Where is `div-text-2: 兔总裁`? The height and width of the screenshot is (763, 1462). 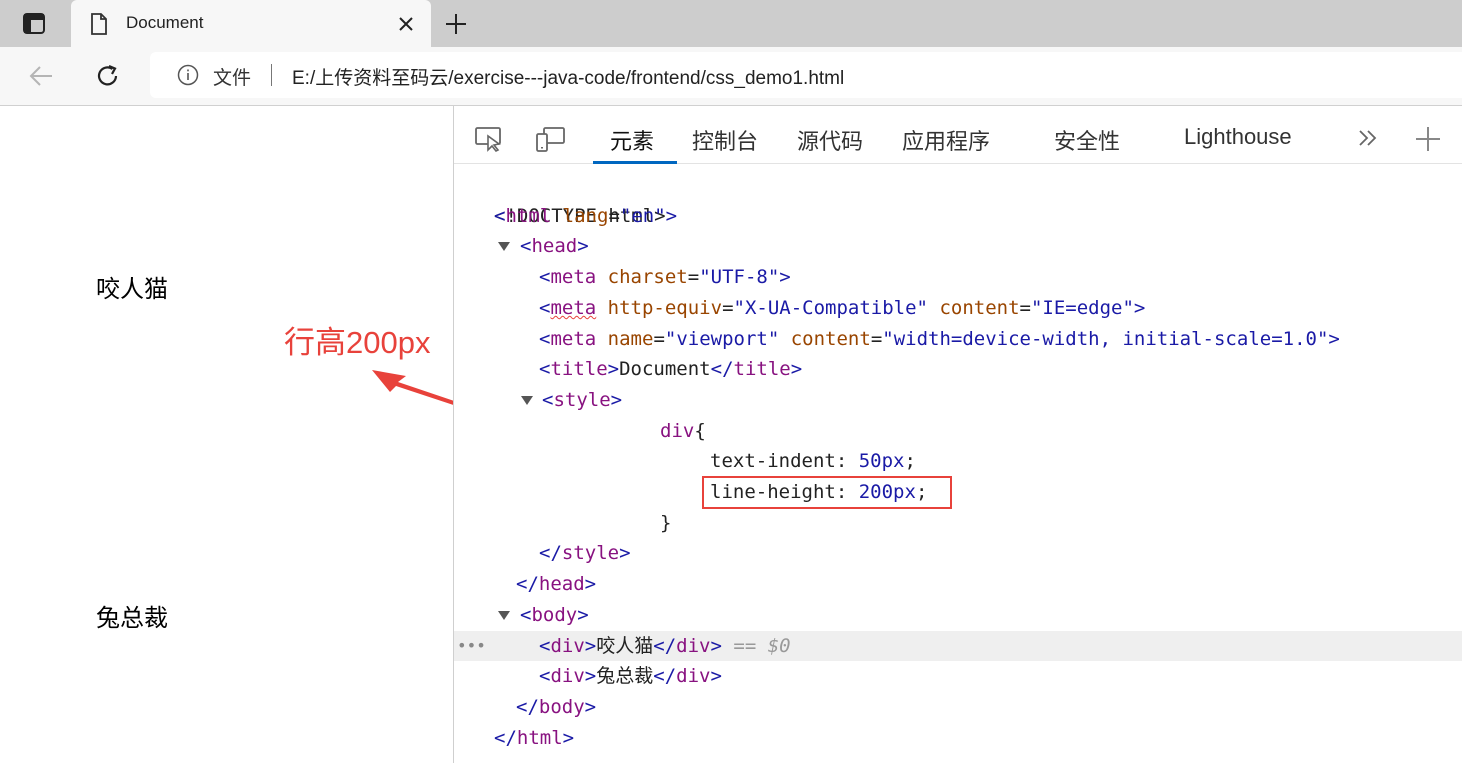
div-text-2: 兔总裁 is located at coordinates (132, 618).